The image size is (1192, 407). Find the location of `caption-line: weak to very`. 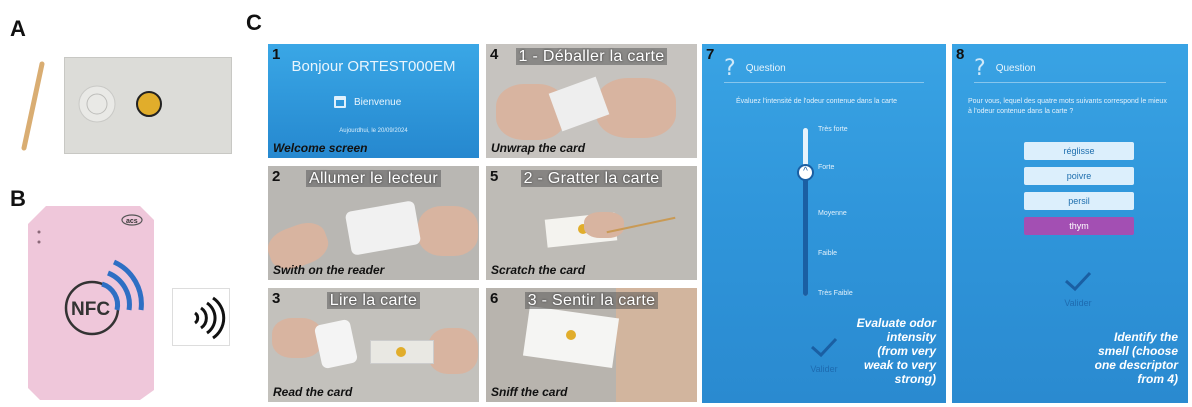

caption-line: weak to very is located at coordinates (899, 365).